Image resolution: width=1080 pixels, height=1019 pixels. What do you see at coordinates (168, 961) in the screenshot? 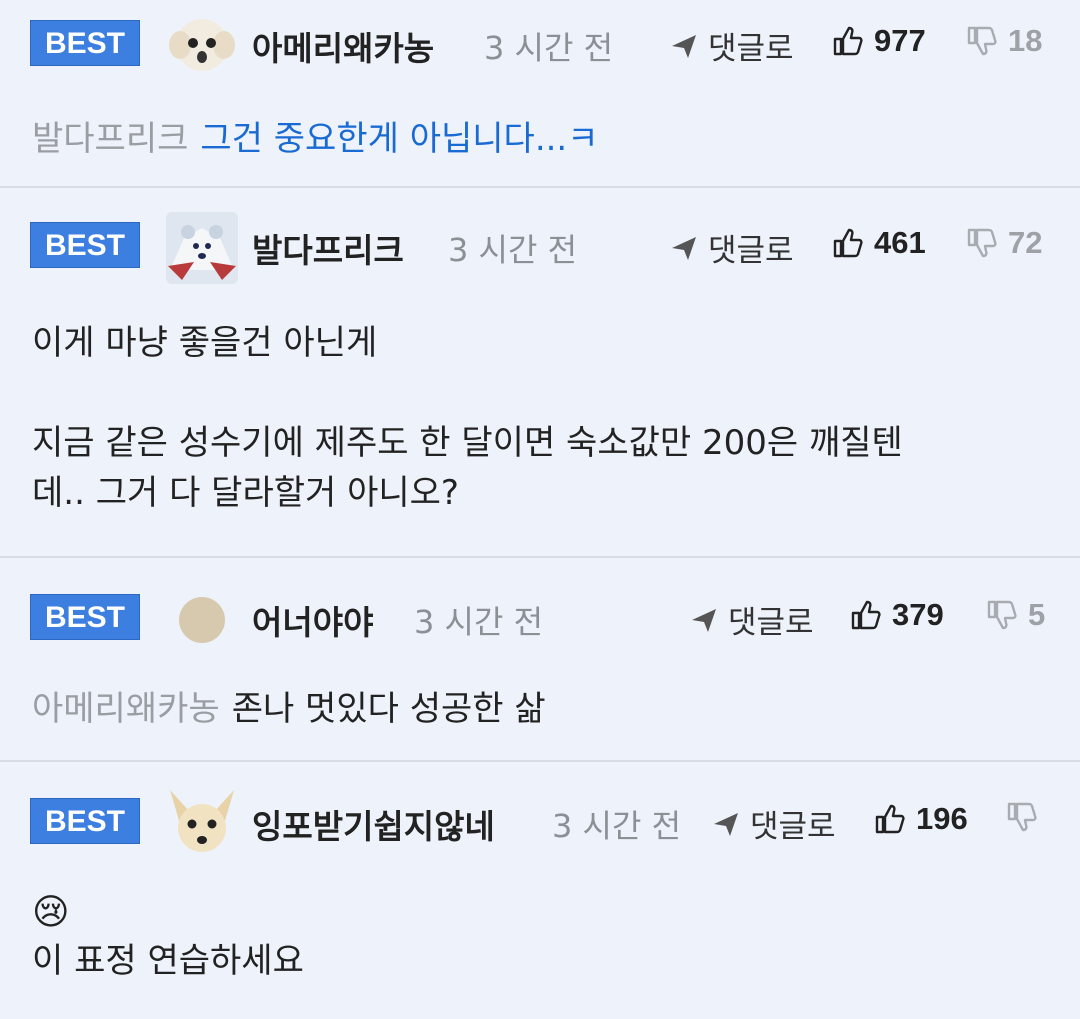
I see `comment-text: 이 표정 연습하세요` at bounding box center [168, 961].